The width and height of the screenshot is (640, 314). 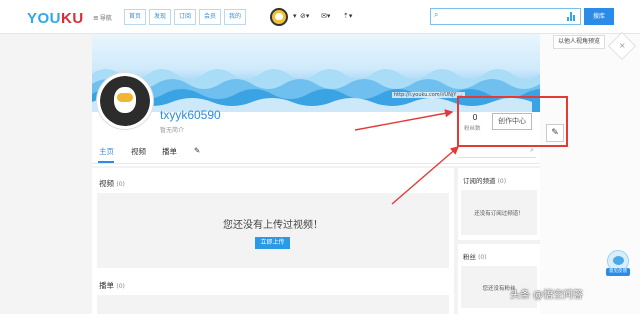 I want to click on annotation-arrows, so click(x=407, y=157).